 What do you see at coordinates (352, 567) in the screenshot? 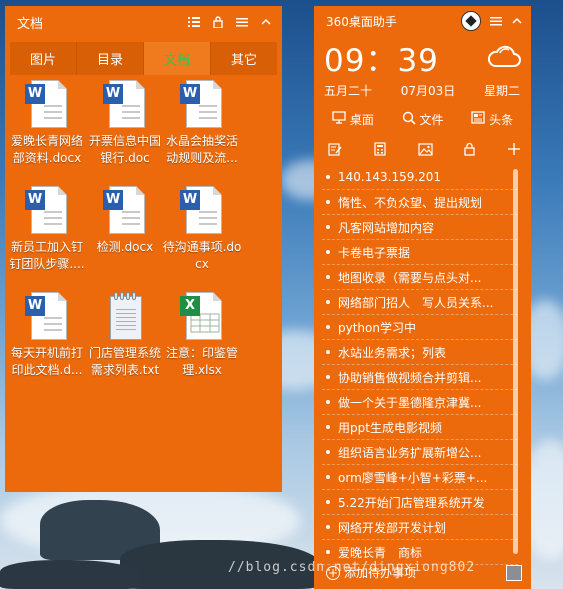
I see `watermark: //blog.csdn.net/dingxiong802` at bounding box center [352, 567].